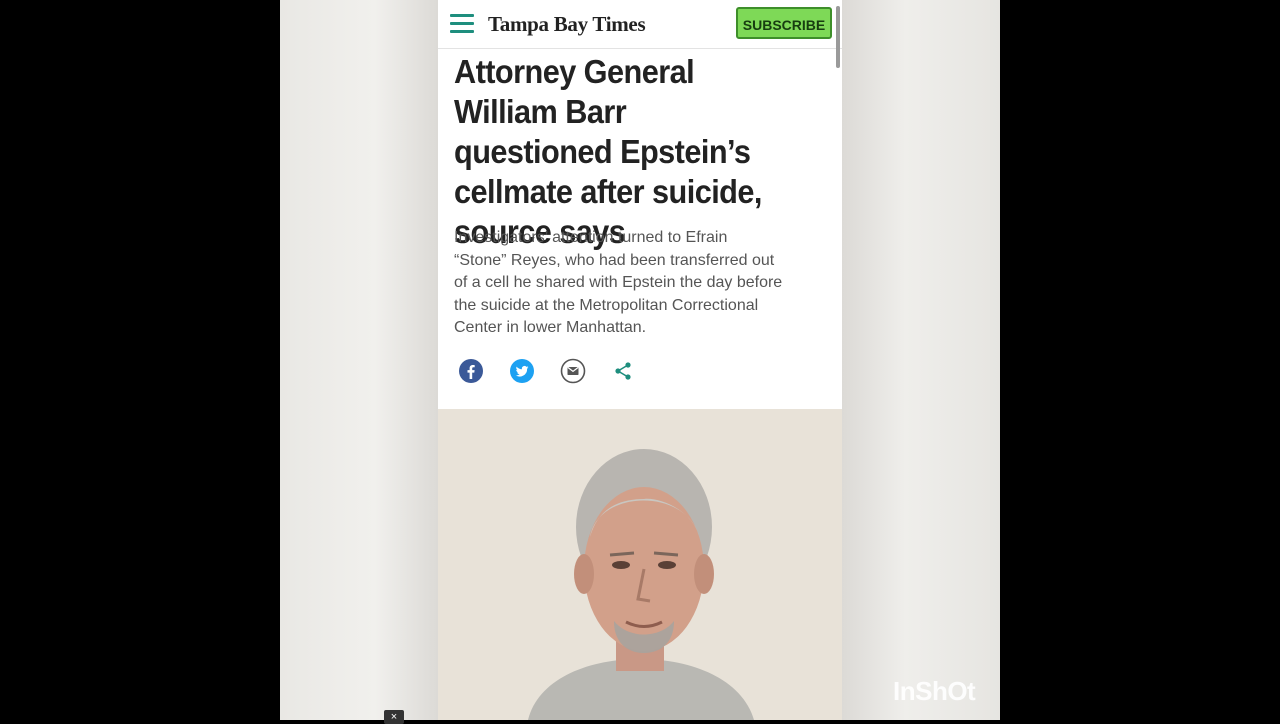 The height and width of the screenshot is (724, 1280). I want to click on site-logo: Tampa Bay Times, so click(567, 24).